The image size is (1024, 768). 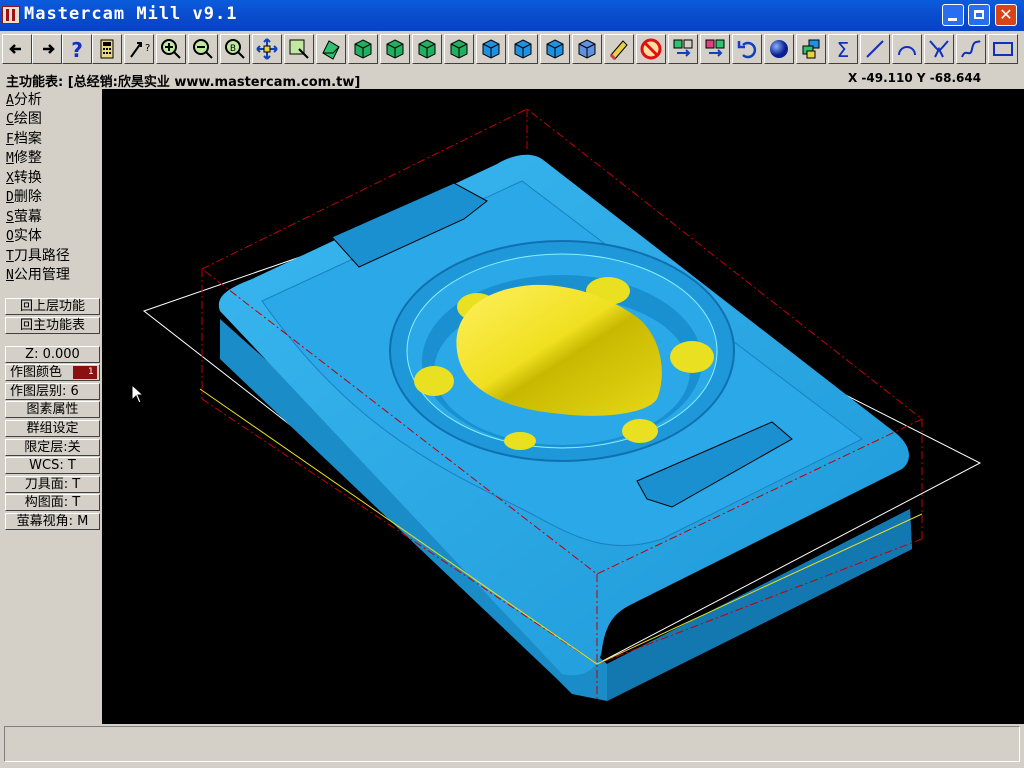 I want to click on back-arrow-icon, so click(x=15, y=49).